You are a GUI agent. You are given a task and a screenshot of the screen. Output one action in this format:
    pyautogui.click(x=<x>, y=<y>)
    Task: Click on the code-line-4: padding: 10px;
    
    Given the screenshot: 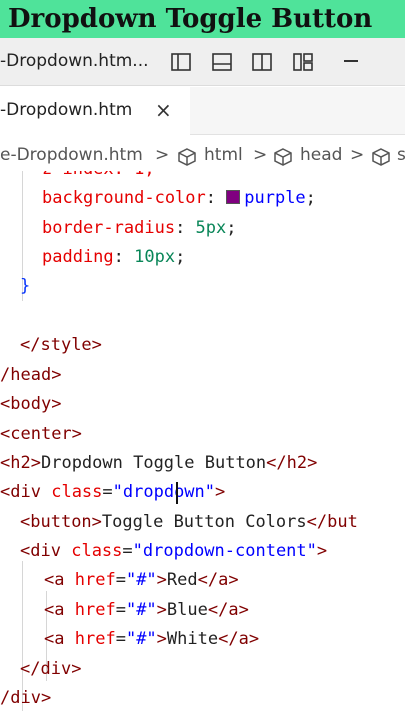 What is the action you would take?
    pyautogui.click(x=114, y=257)
    